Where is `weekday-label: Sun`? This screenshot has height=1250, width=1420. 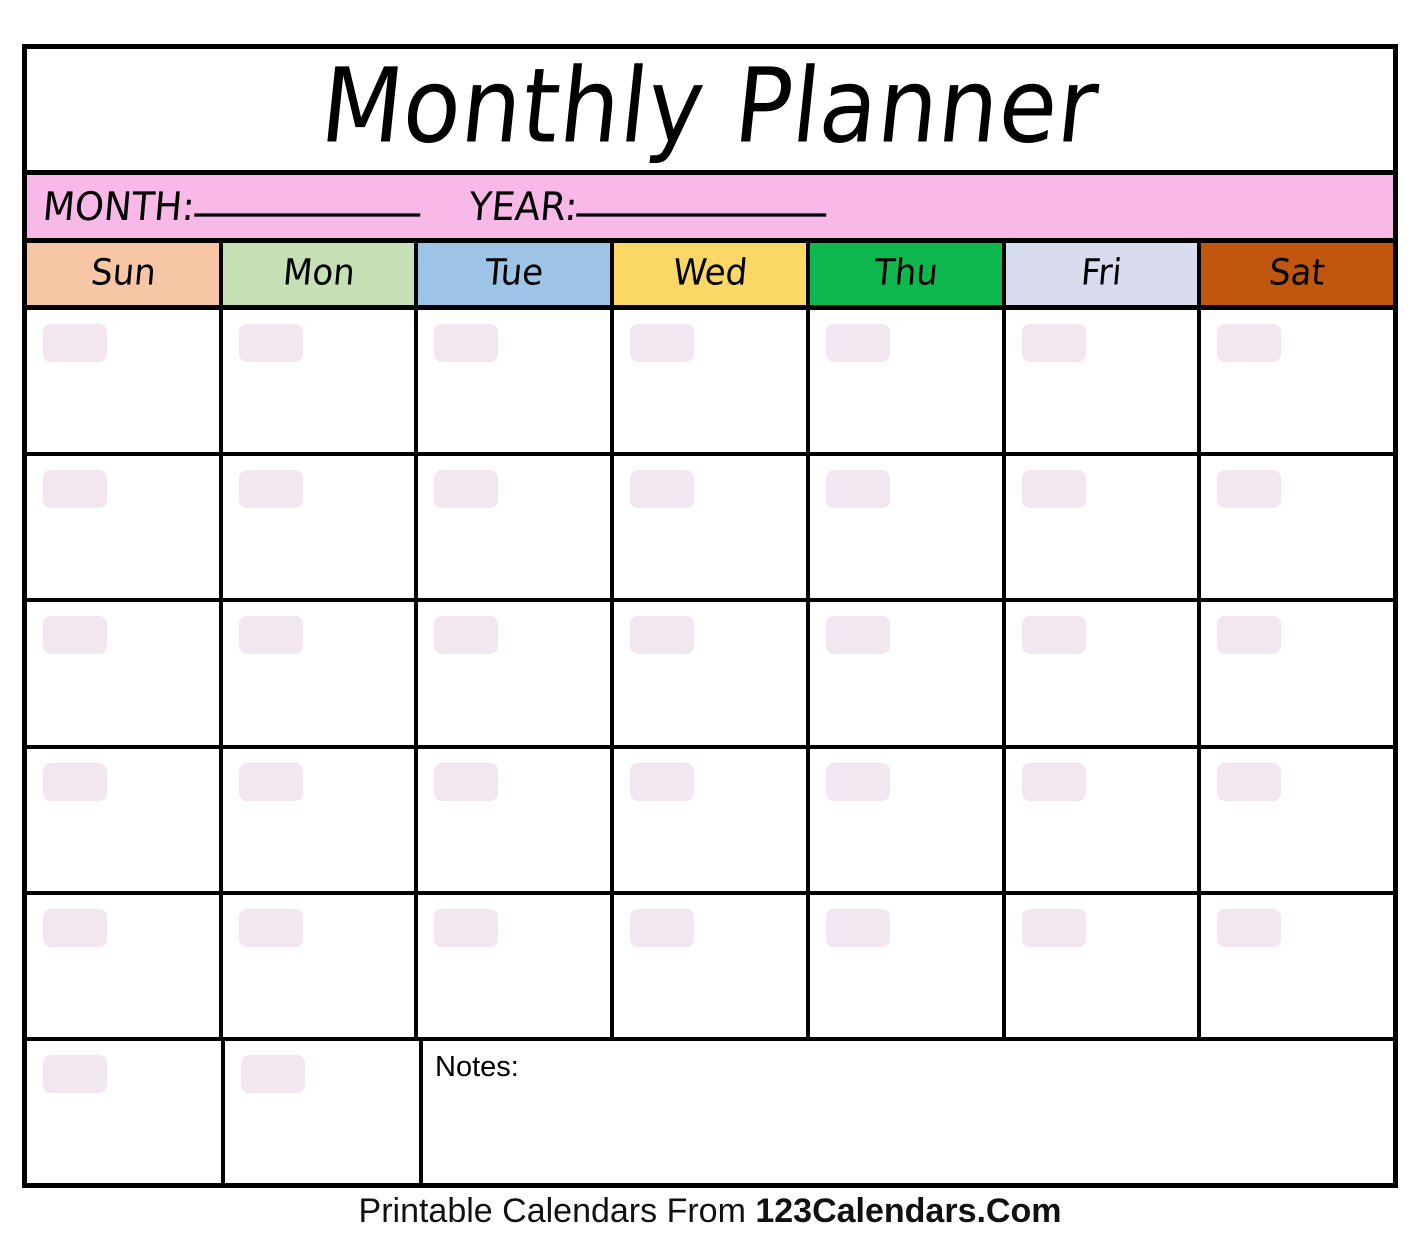 weekday-label: Sun is located at coordinates (123, 272).